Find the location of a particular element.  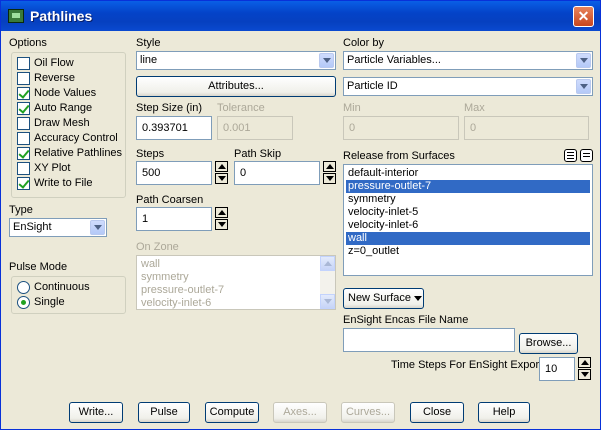

min-label: Min is located at coordinates (352, 108).